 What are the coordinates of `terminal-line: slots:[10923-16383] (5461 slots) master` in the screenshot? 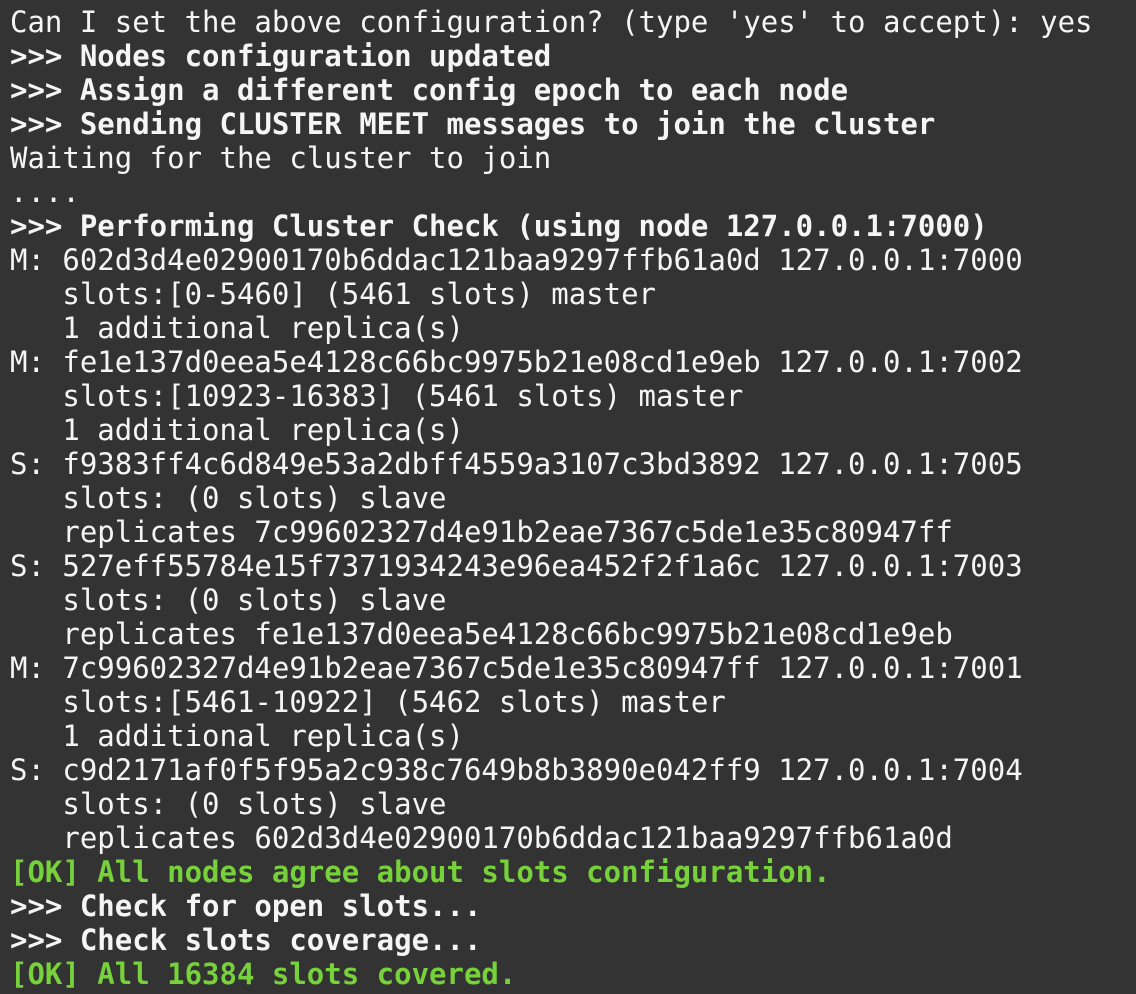 It's located at (377, 396).